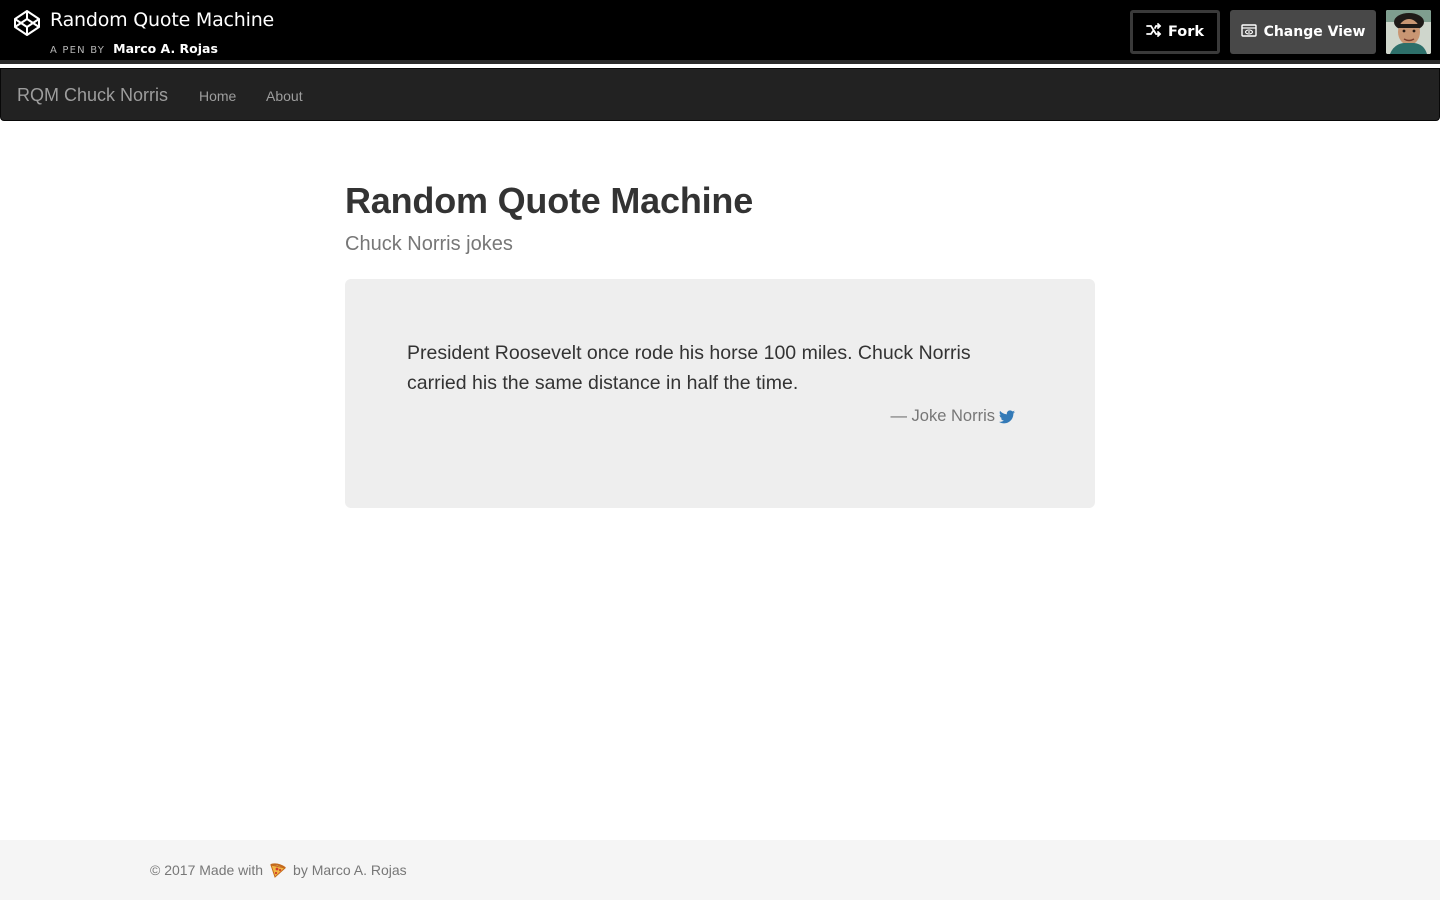 This screenshot has height=900, width=1440. I want to click on user-avatar, so click(1408, 32).